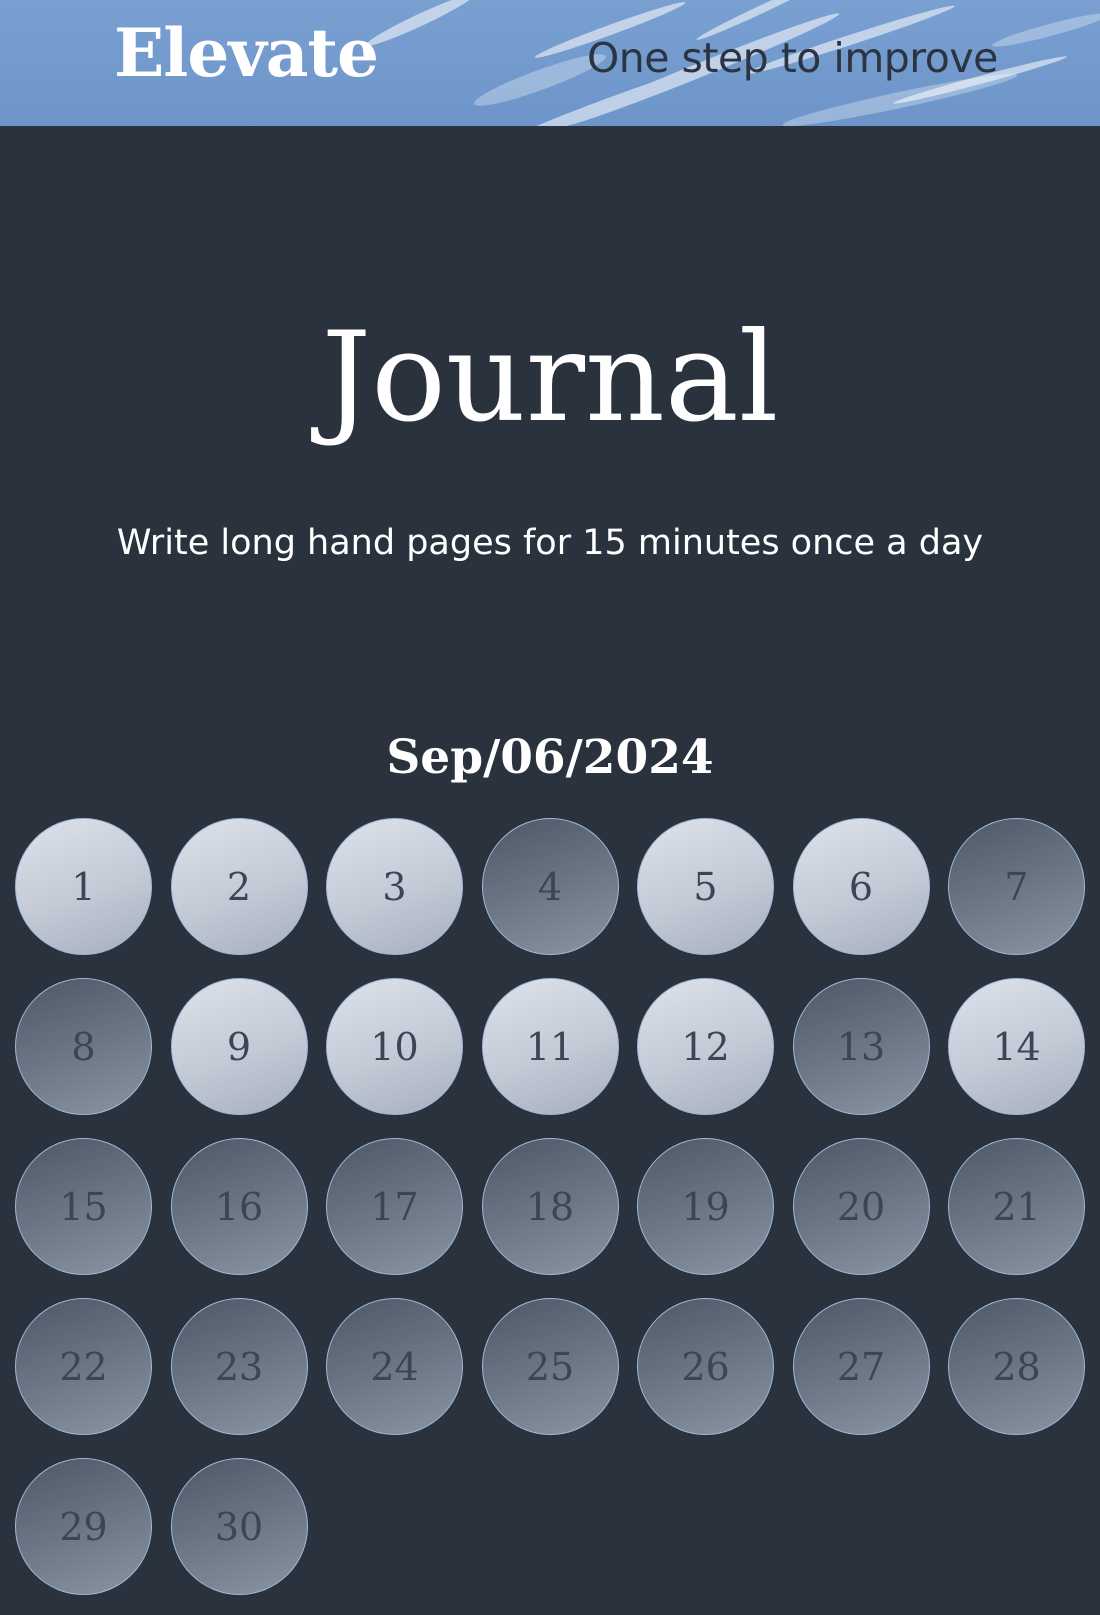  Describe the element at coordinates (246, 53) in the screenshot. I see `brand-logo: Elevate` at that location.